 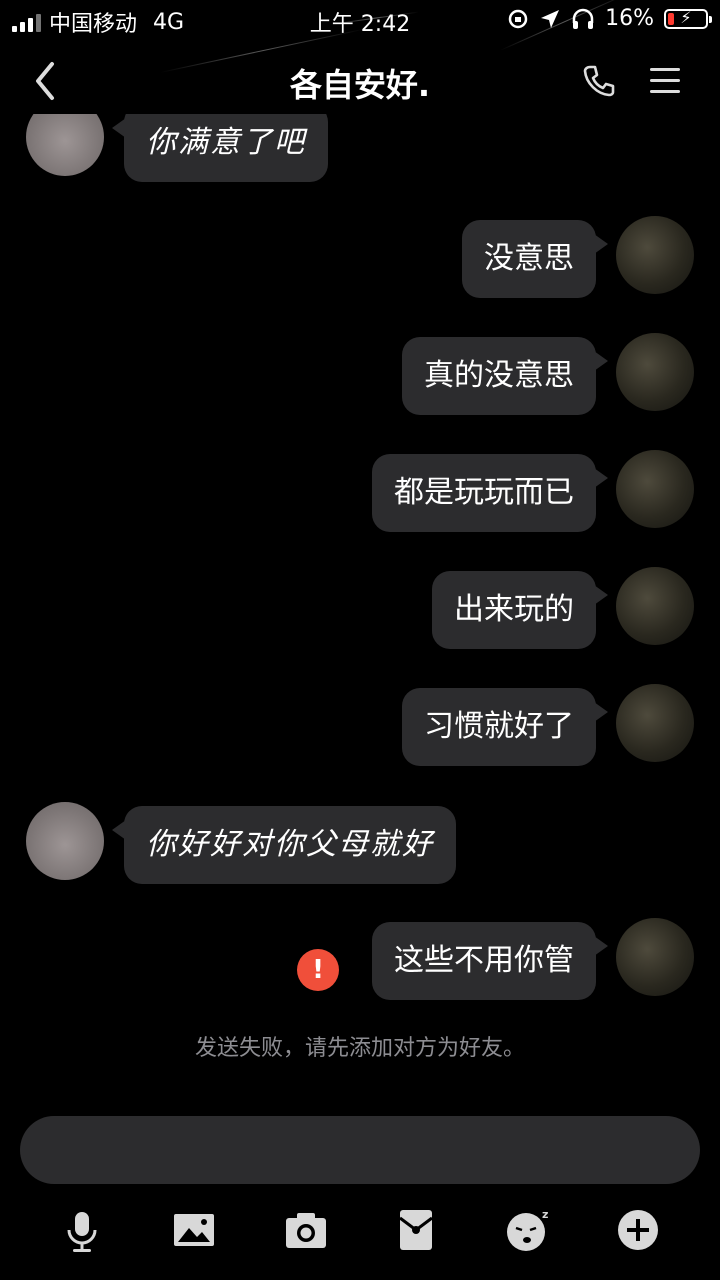 I want to click on status-right: 16% ⚡, so click(x=609, y=18).